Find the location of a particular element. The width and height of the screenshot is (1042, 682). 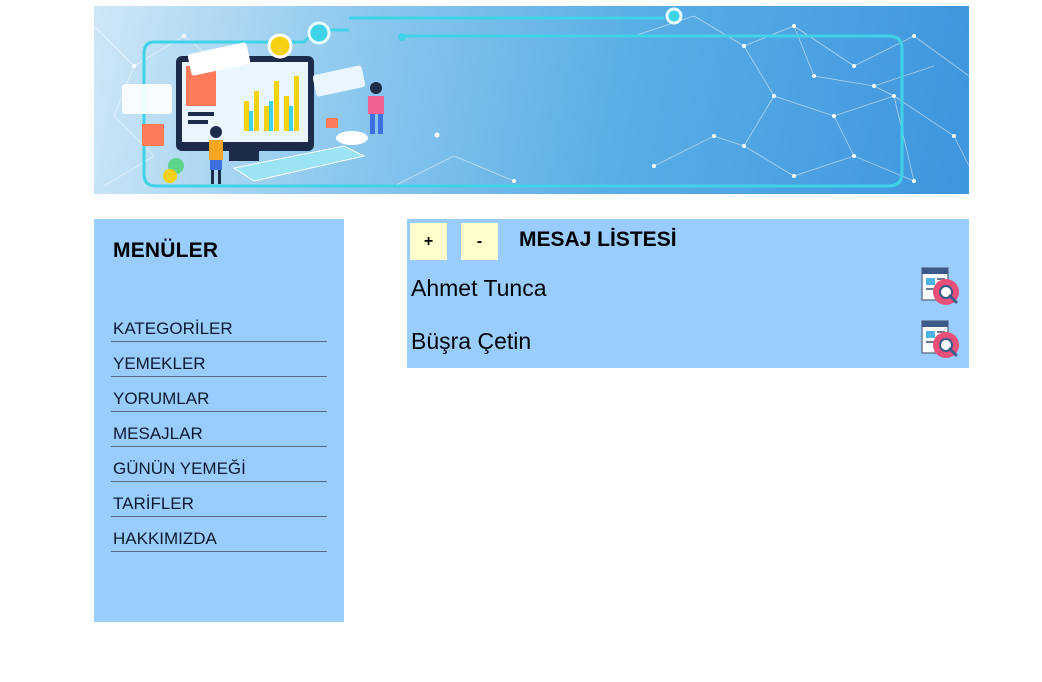

sidebar-item-comments: YORUMLAR is located at coordinates (219, 394).